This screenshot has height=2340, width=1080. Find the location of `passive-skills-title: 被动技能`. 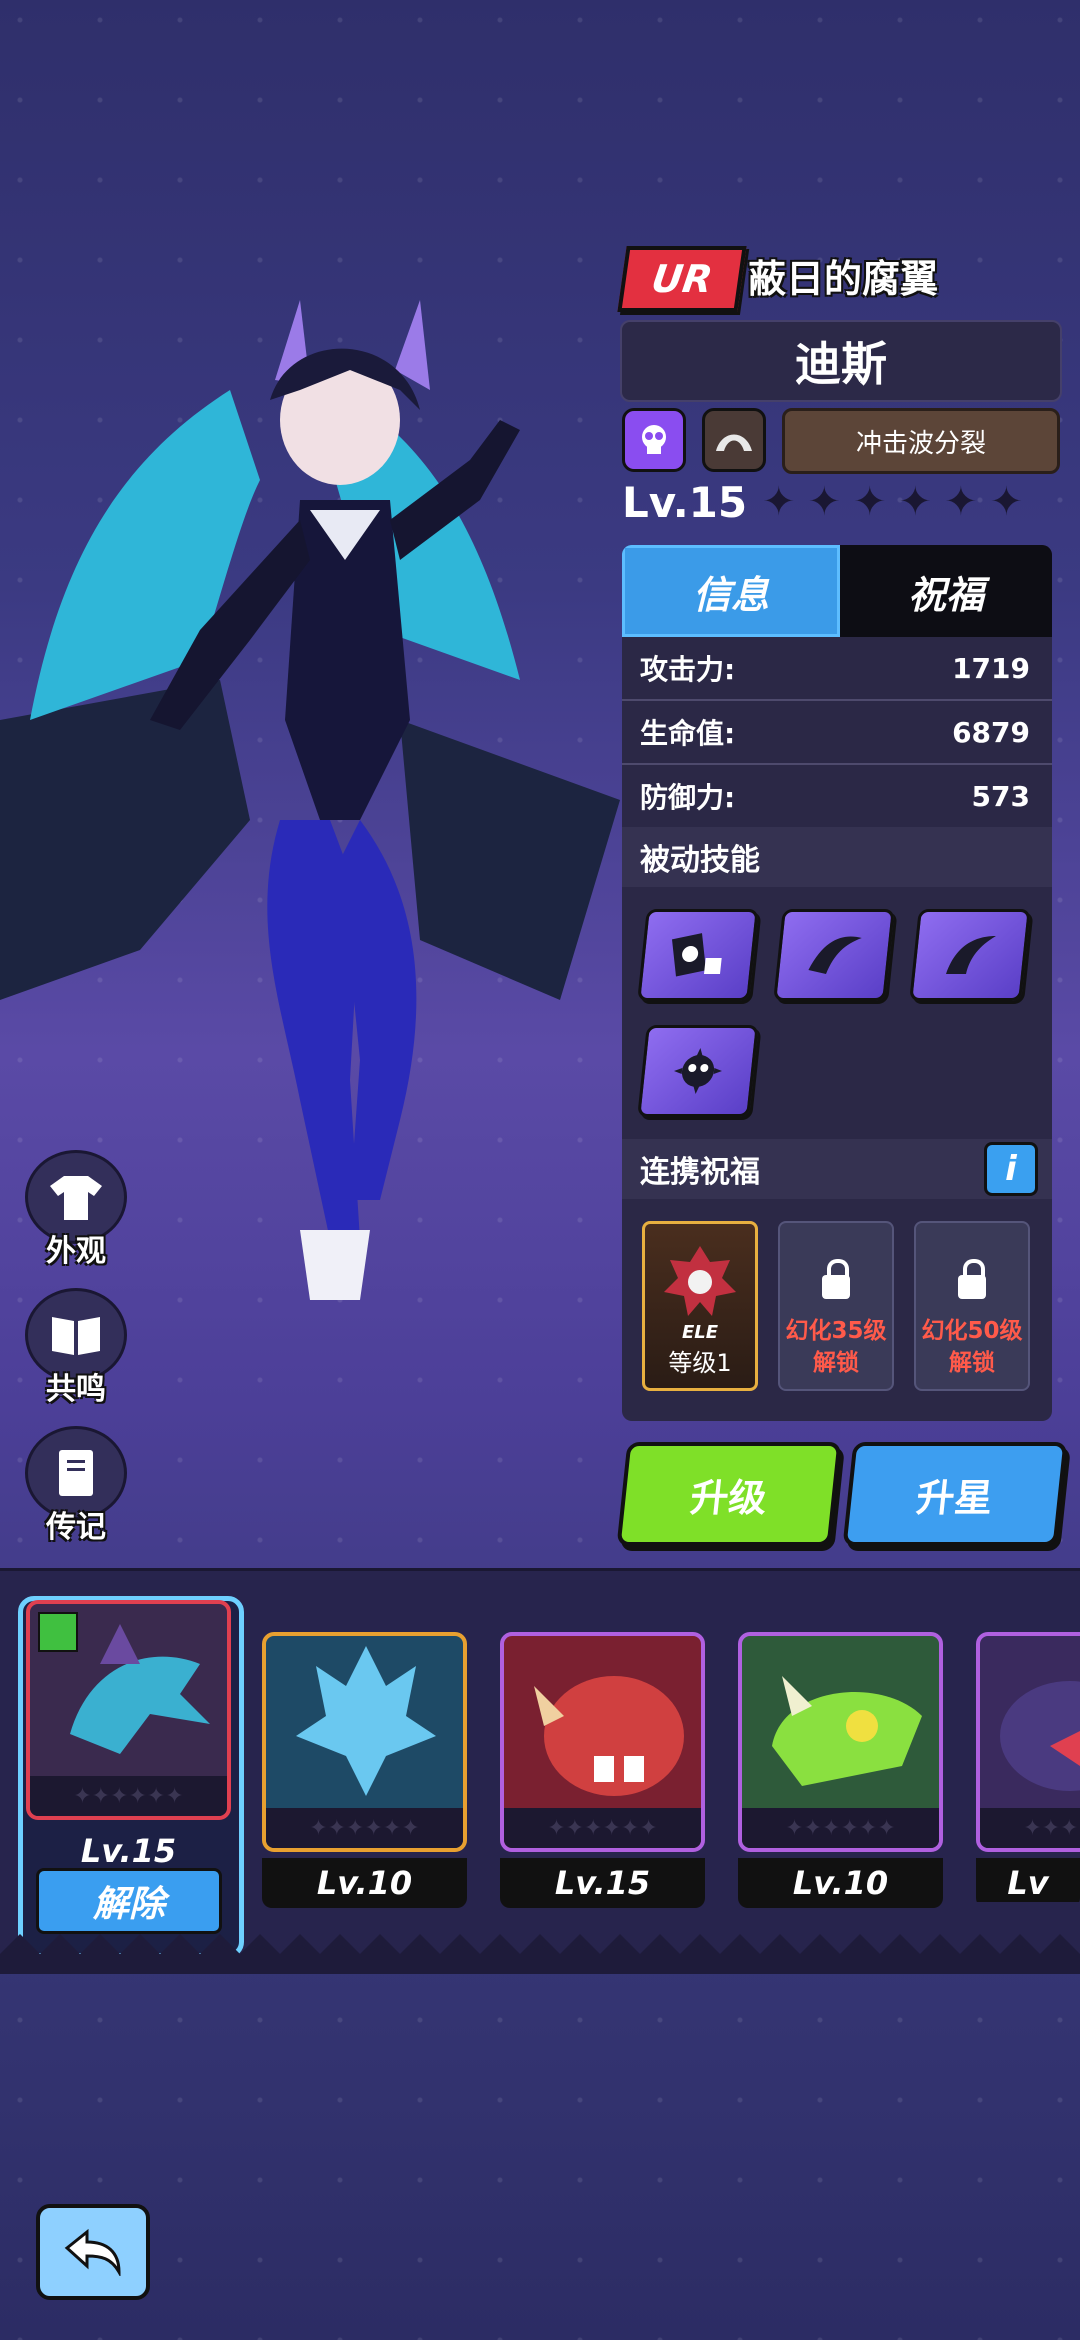

passive-skills-title: 被动技能 is located at coordinates (700, 860).